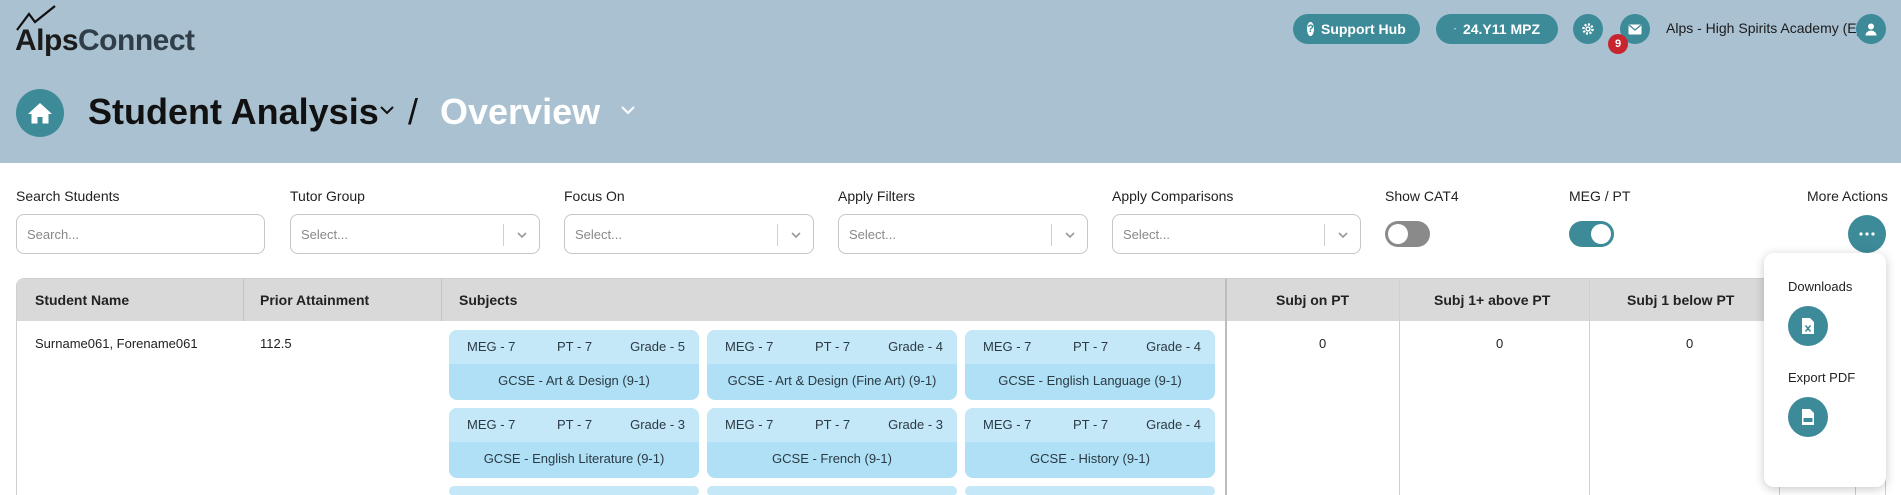 This screenshot has height=495, width=1901. Describe the element at coordinates (1618, 44) in the screenshot. I see `notification-badge: 9` at that location.